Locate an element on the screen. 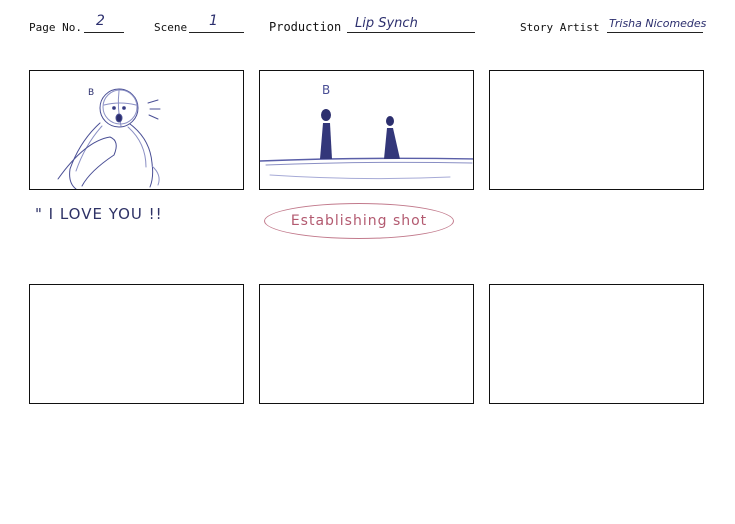 Image resolution: width=735 pixels, height=524 pixels. scene-value: 1 is located at coordinates (213, 21).